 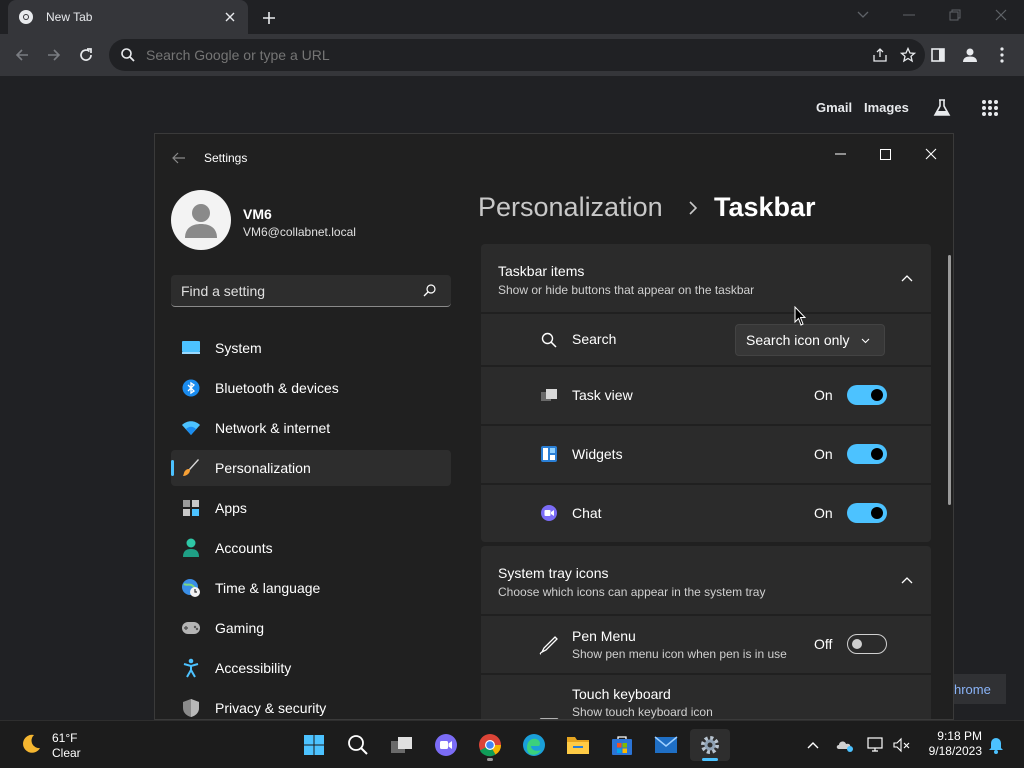 I want to click on gear-icon, so click(x=710, y=745).